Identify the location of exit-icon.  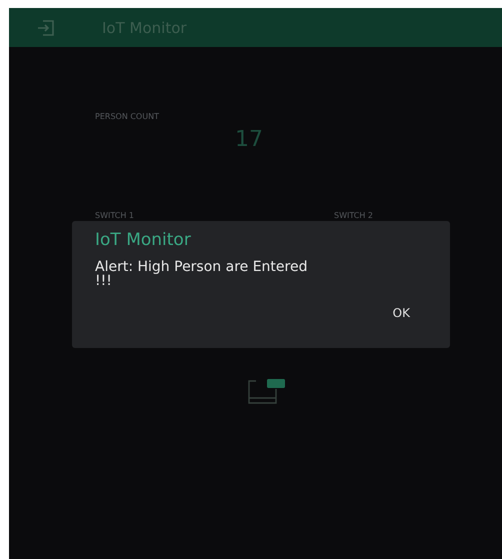
(46, 27).